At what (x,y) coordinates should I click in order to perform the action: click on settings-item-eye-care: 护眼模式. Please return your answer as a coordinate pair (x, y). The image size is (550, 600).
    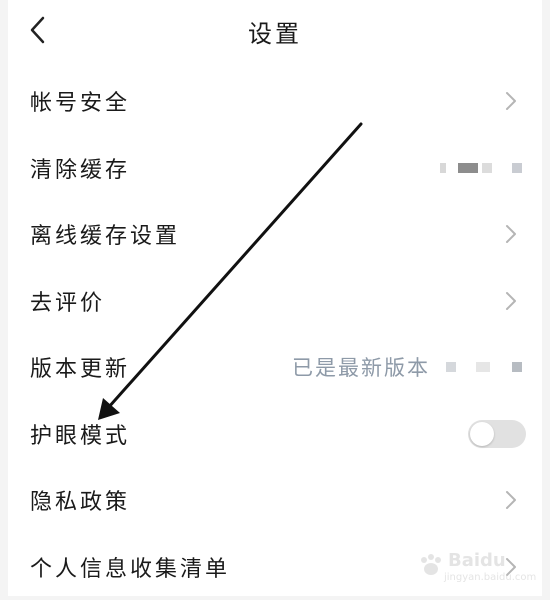
    Looking at the image, I should click on (275, 434).